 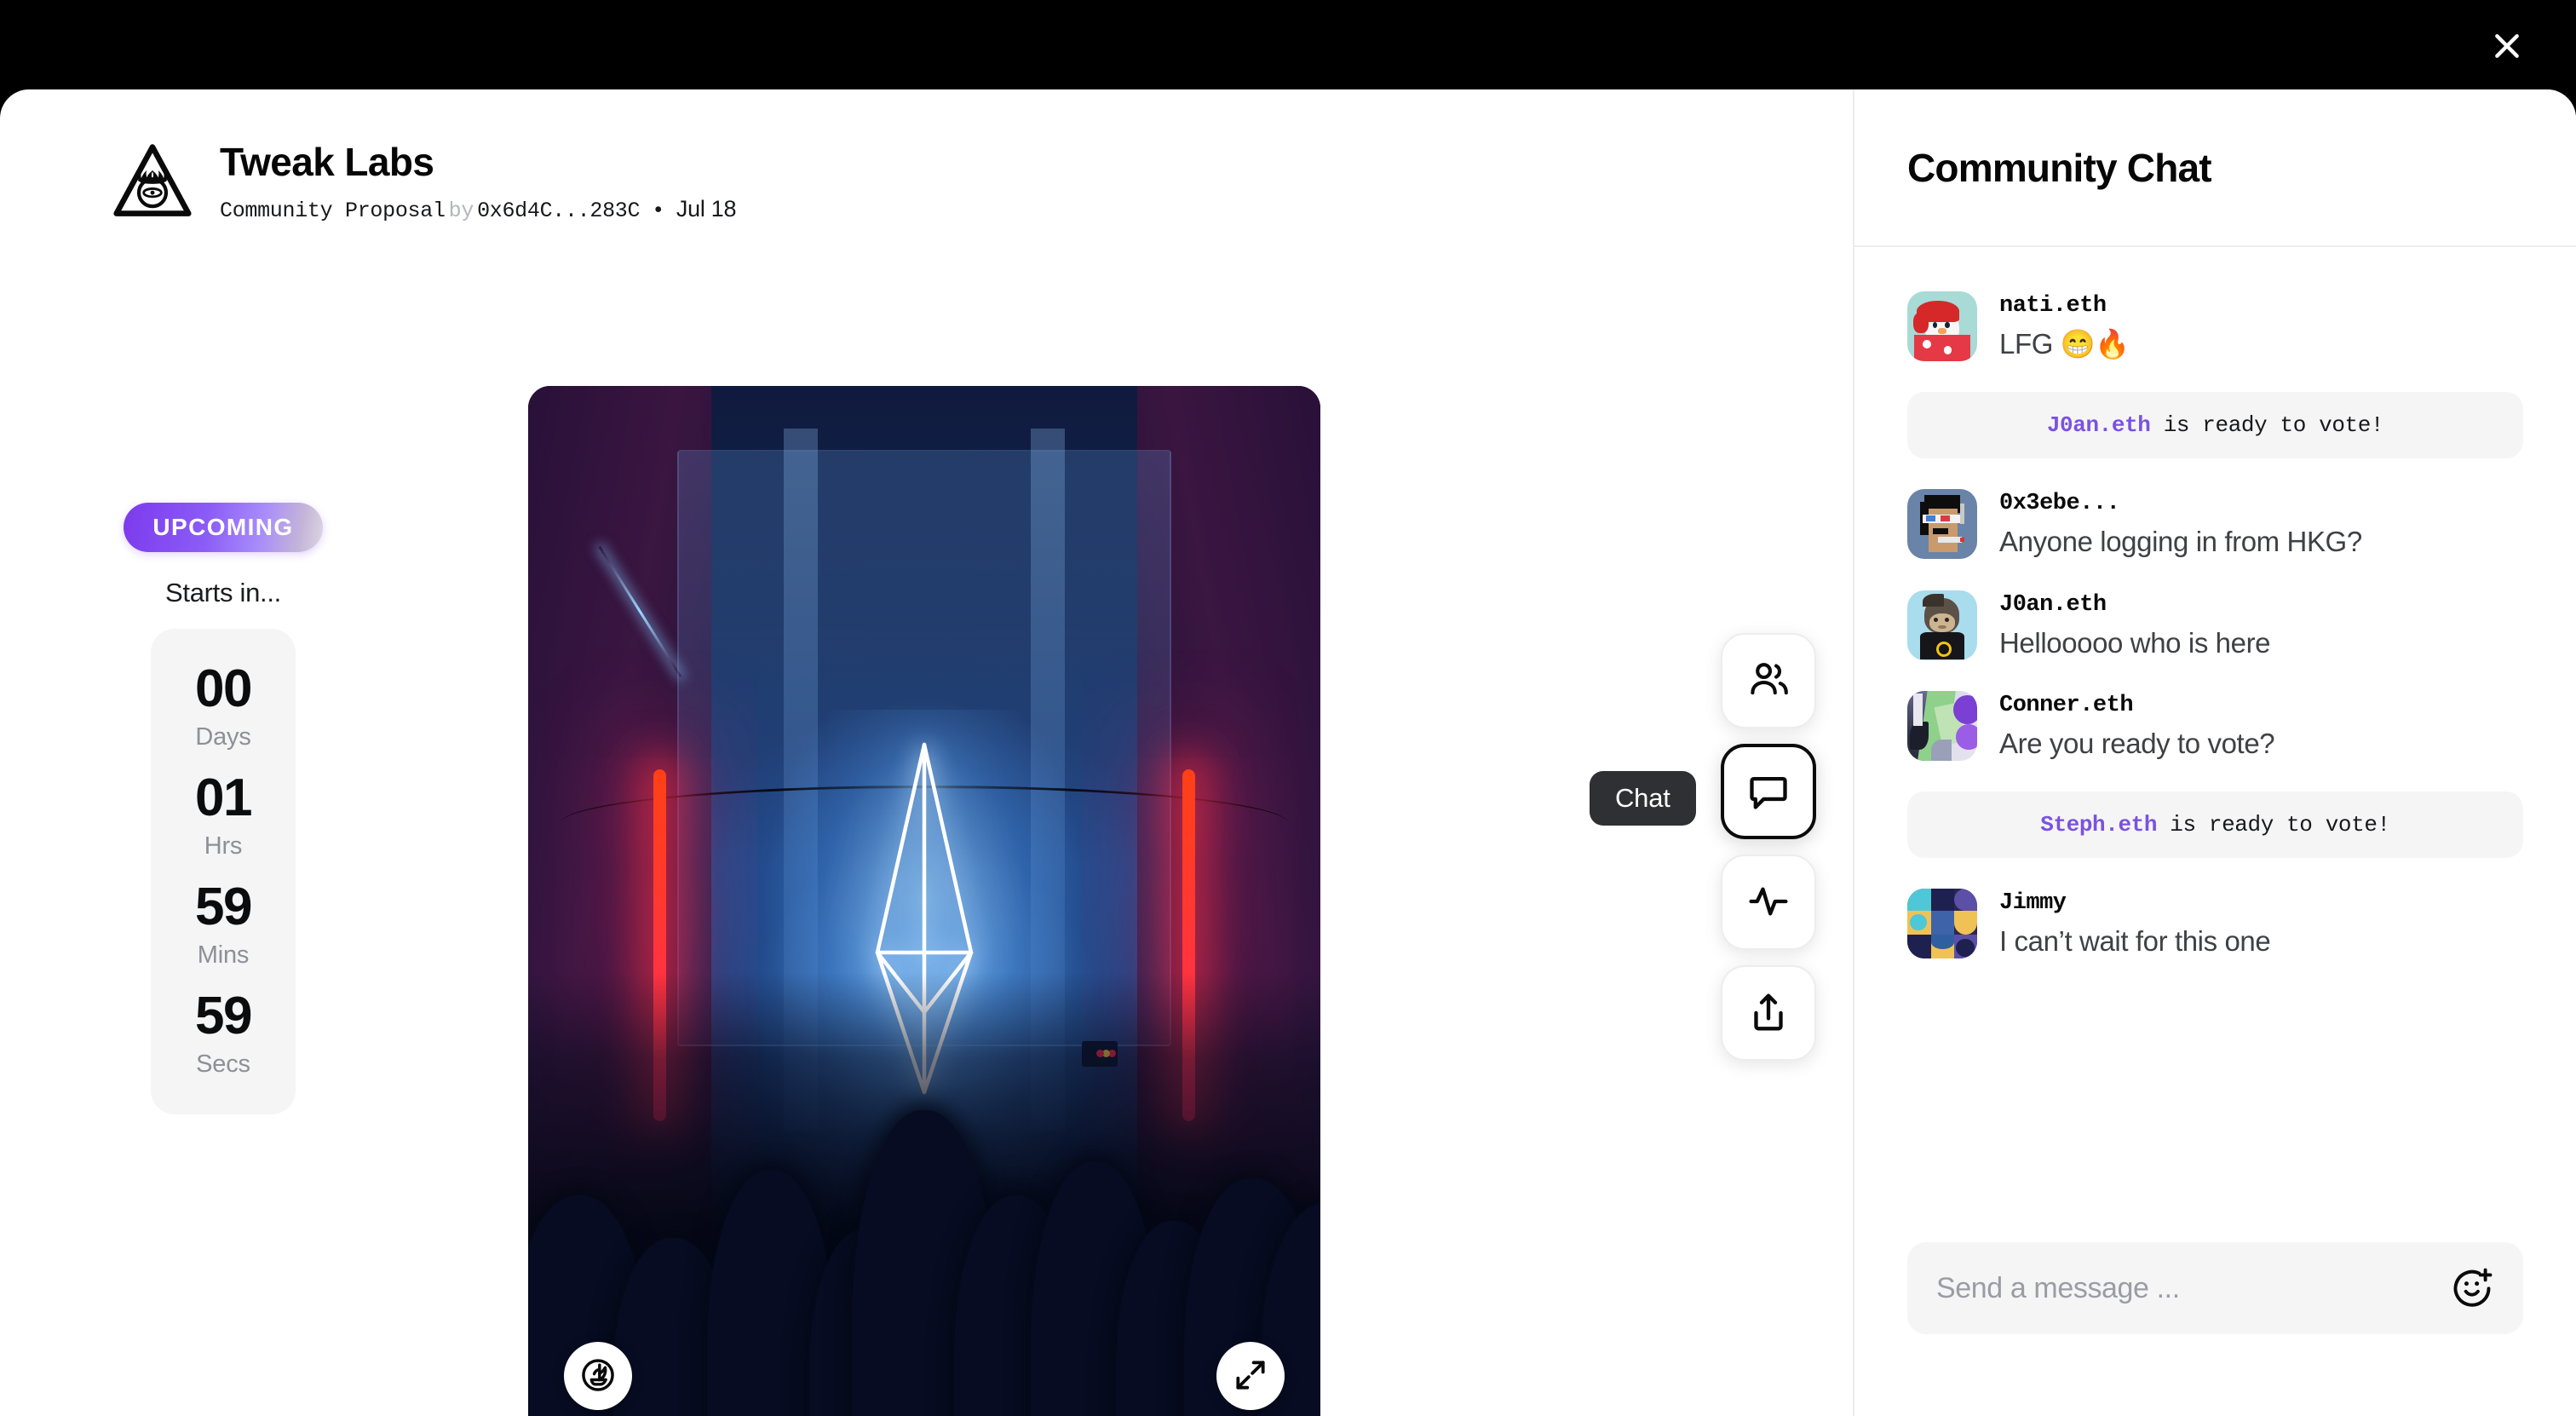 What do you see at coordinates (2033, 903) in the screenshot?
I see `chat-username: Jimmy` at bounding box center [2033, 903].